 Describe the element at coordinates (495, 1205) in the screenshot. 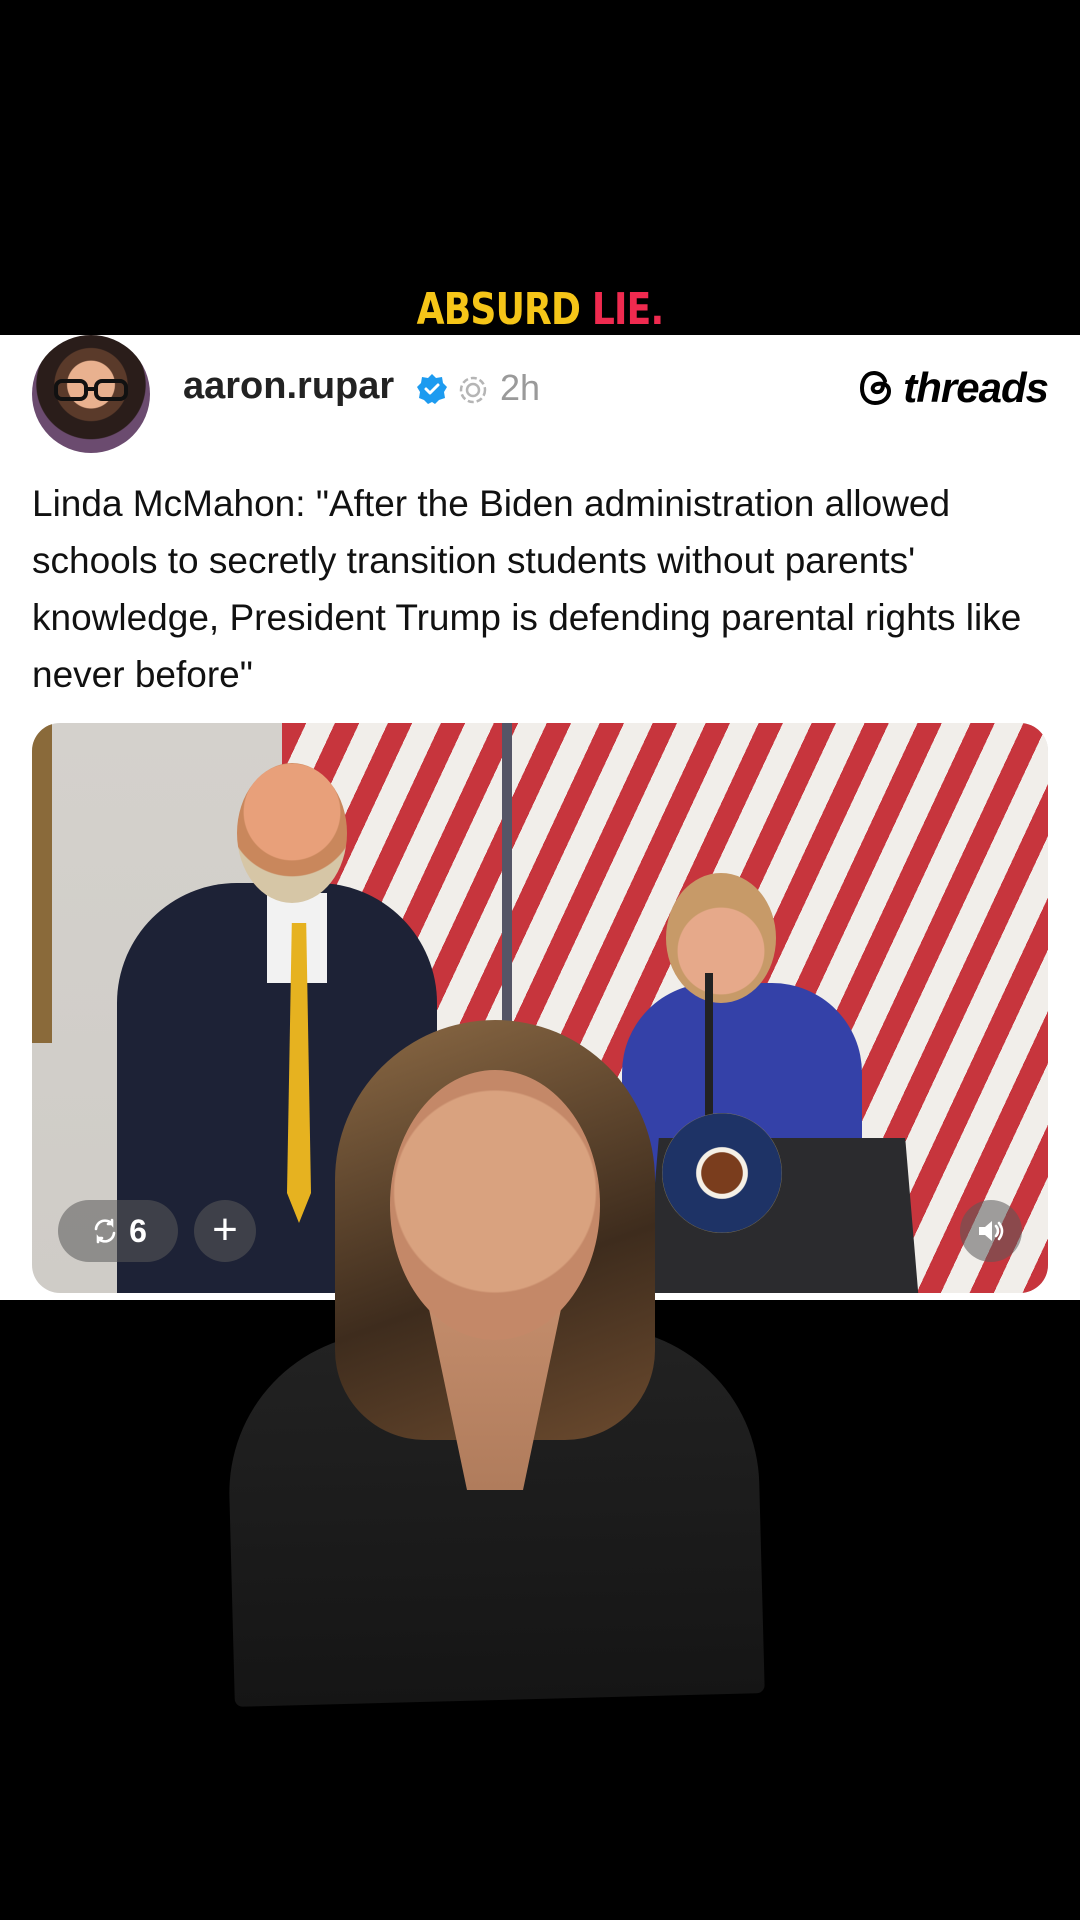

I see `presenter-face` at that location.